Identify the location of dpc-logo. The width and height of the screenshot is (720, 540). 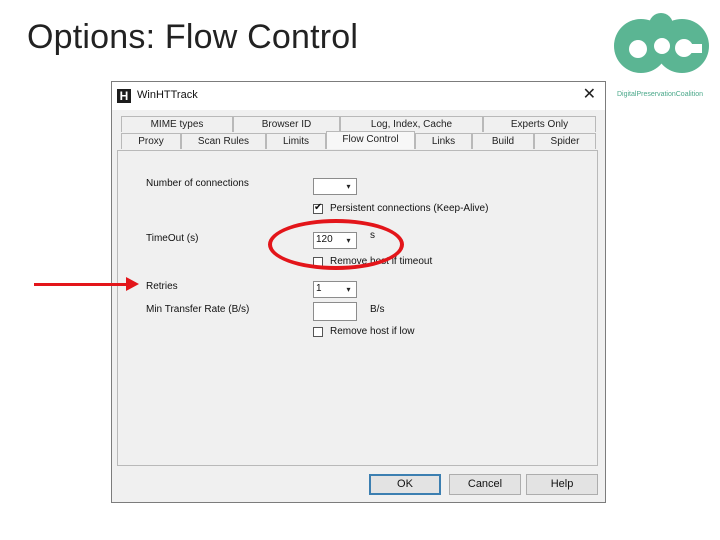
(661, 43).